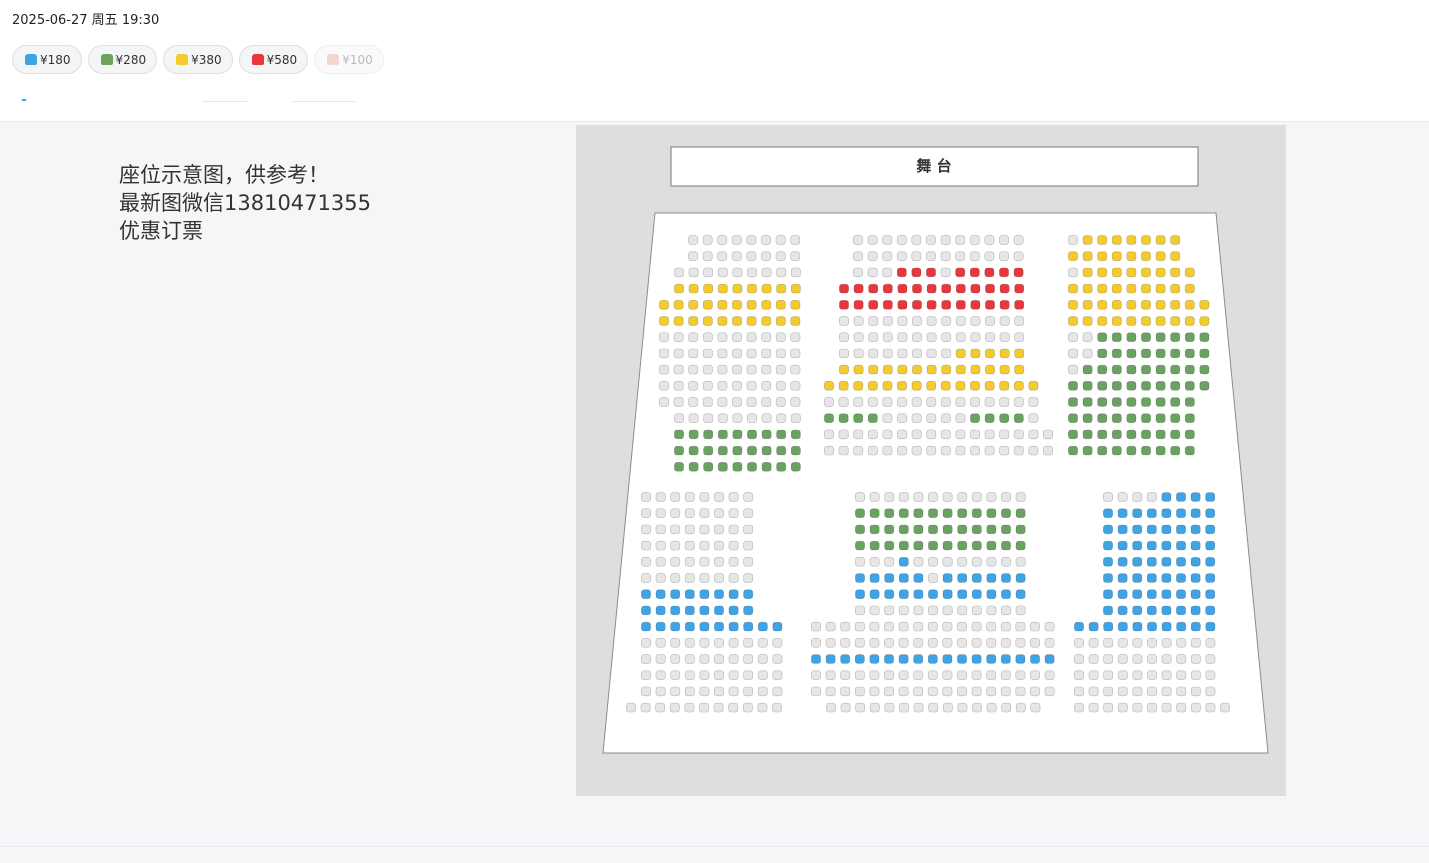  What do you see at coordinates (198, 59) in the screenshot?
I see `price-chip: ¥380` at bounding box center [198, 59].